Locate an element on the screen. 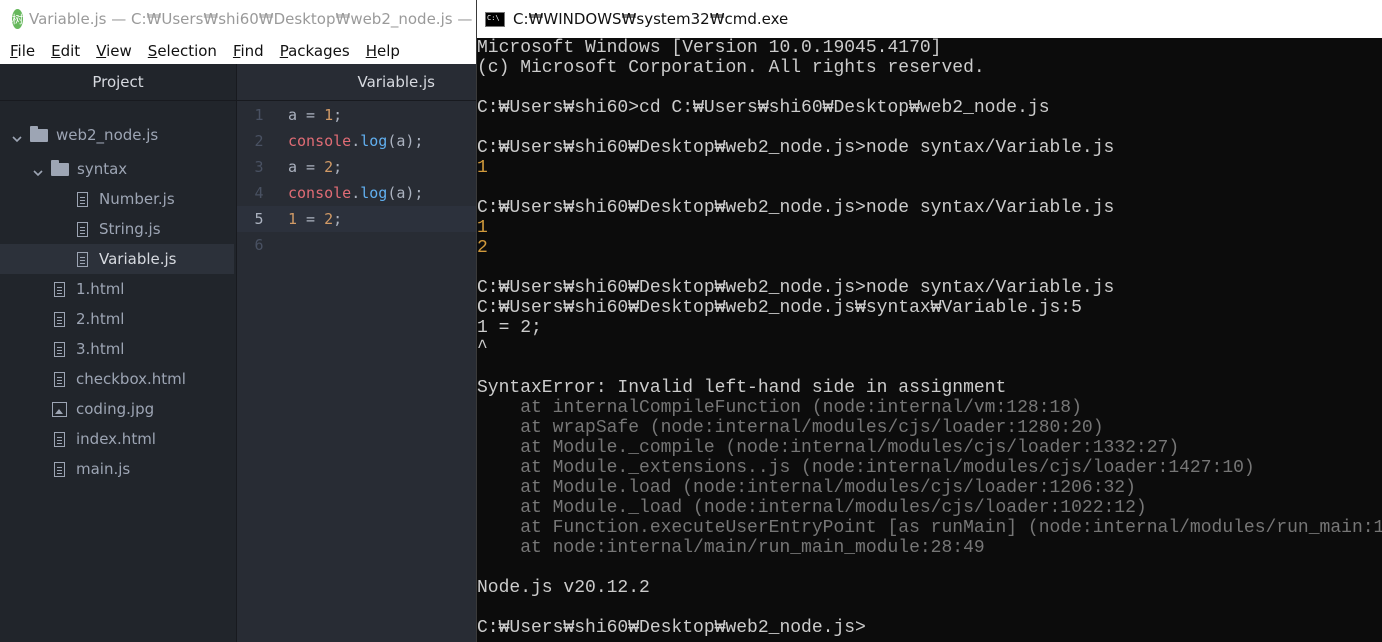 The image size is (1382, 642). console-line: ^ is located at coordinates (482, 348).